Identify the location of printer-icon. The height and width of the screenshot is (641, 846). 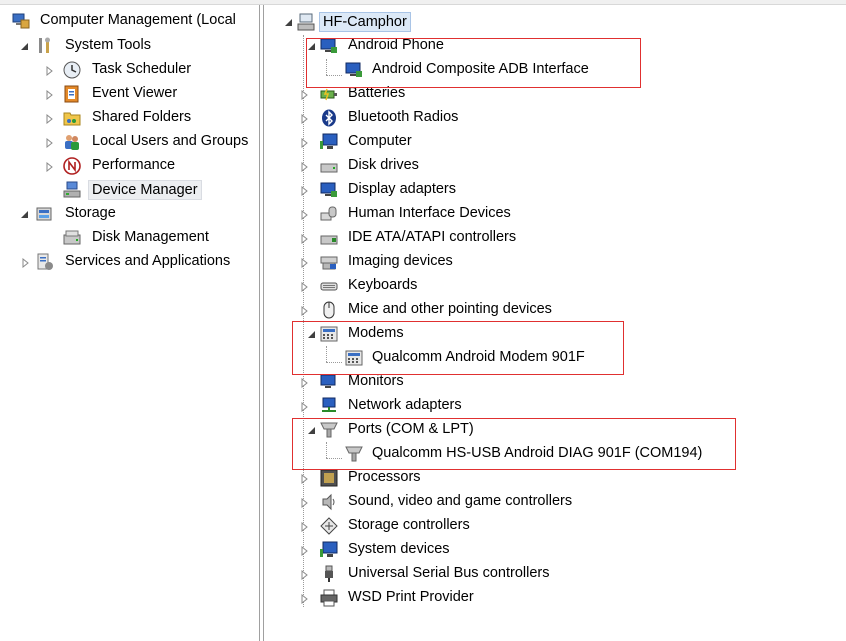
(329, 598).